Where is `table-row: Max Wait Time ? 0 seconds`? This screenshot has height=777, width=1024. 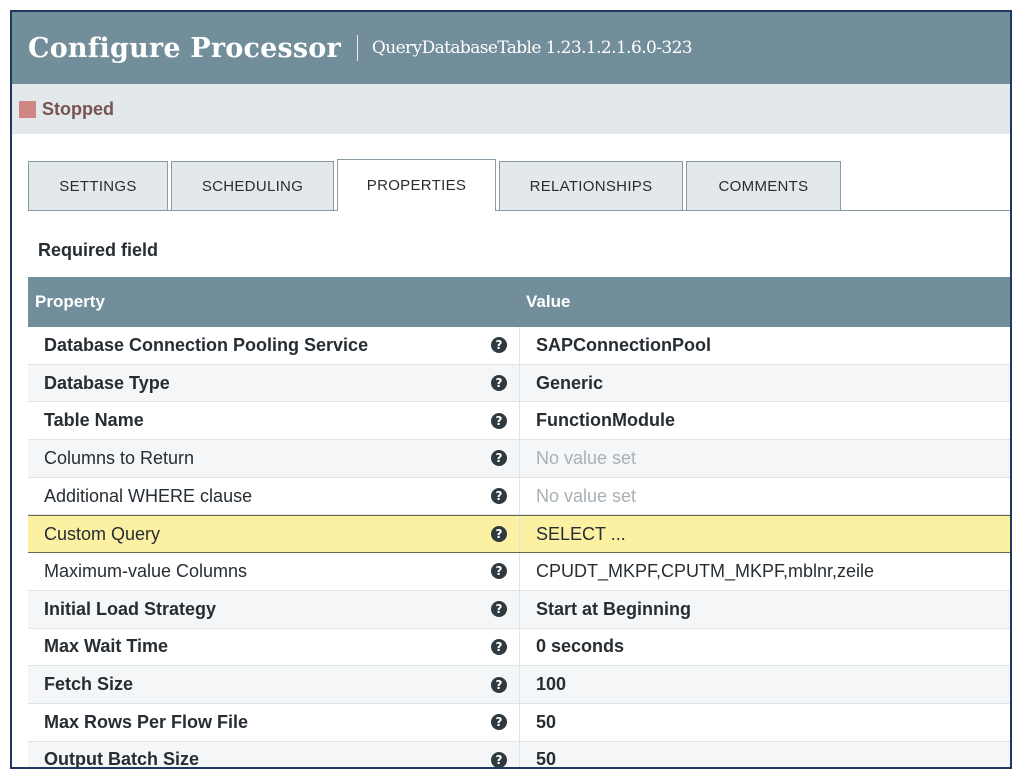
table-row: Max Wait Time ? 0 seconds is located at coordinates (519, 647).